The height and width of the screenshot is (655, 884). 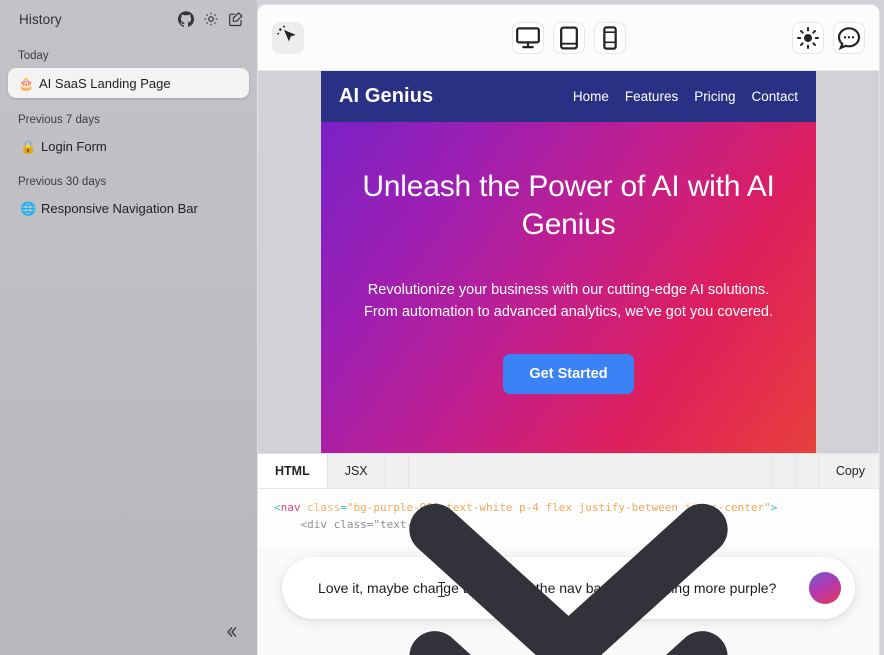 I want to click on sidebar-group-label-previous-30-days: Previous 30 days, so click(x=62, y=182).